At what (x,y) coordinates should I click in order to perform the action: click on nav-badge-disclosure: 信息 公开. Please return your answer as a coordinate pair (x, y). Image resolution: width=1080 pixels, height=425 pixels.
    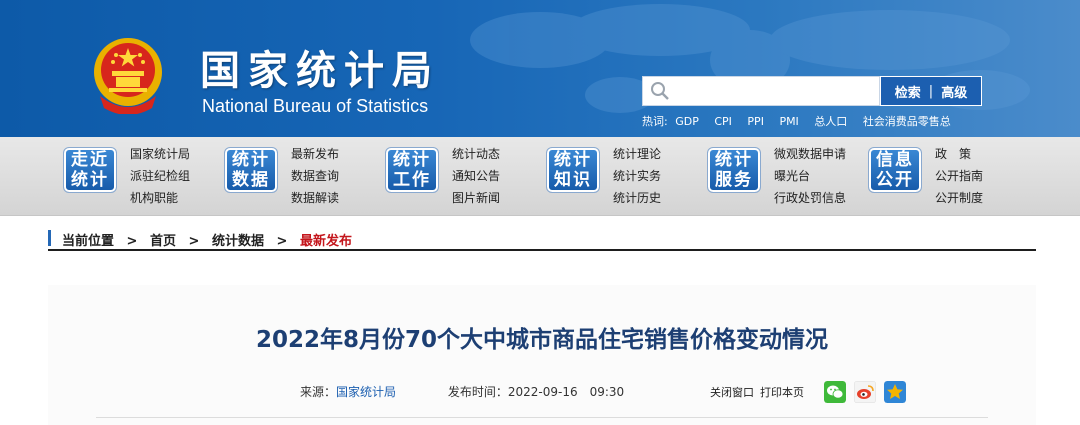
    Looking at the image, I should click on (895, 170).